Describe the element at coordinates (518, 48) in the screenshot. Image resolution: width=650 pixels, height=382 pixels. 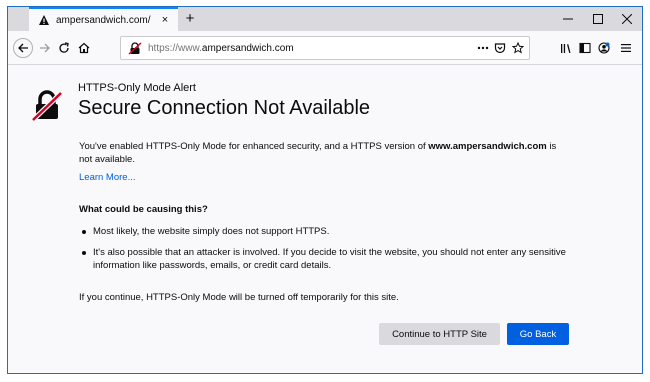
I see `bookmark-star-icon` at that location.